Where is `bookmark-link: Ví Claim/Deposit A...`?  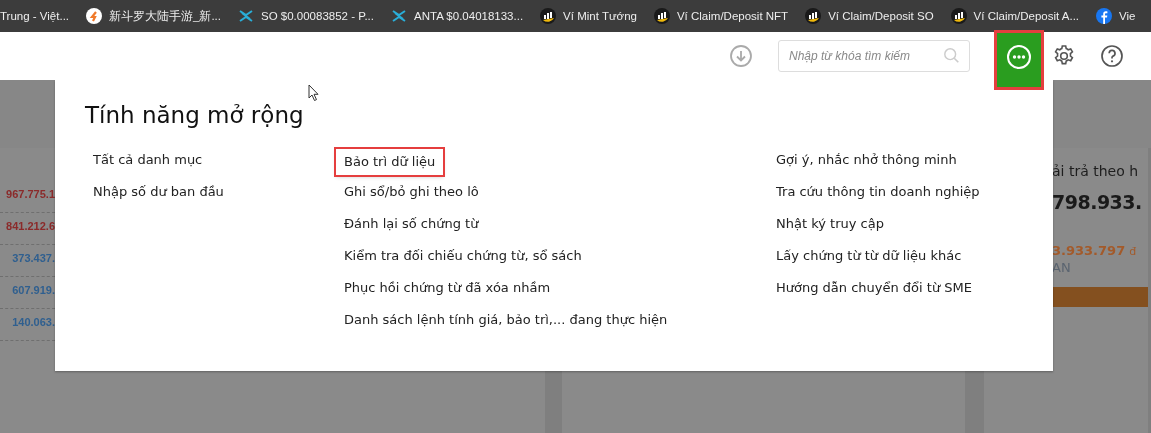
bookmark-link: Ví Claim/Deposit A... is located at coordinates (1026, 16).